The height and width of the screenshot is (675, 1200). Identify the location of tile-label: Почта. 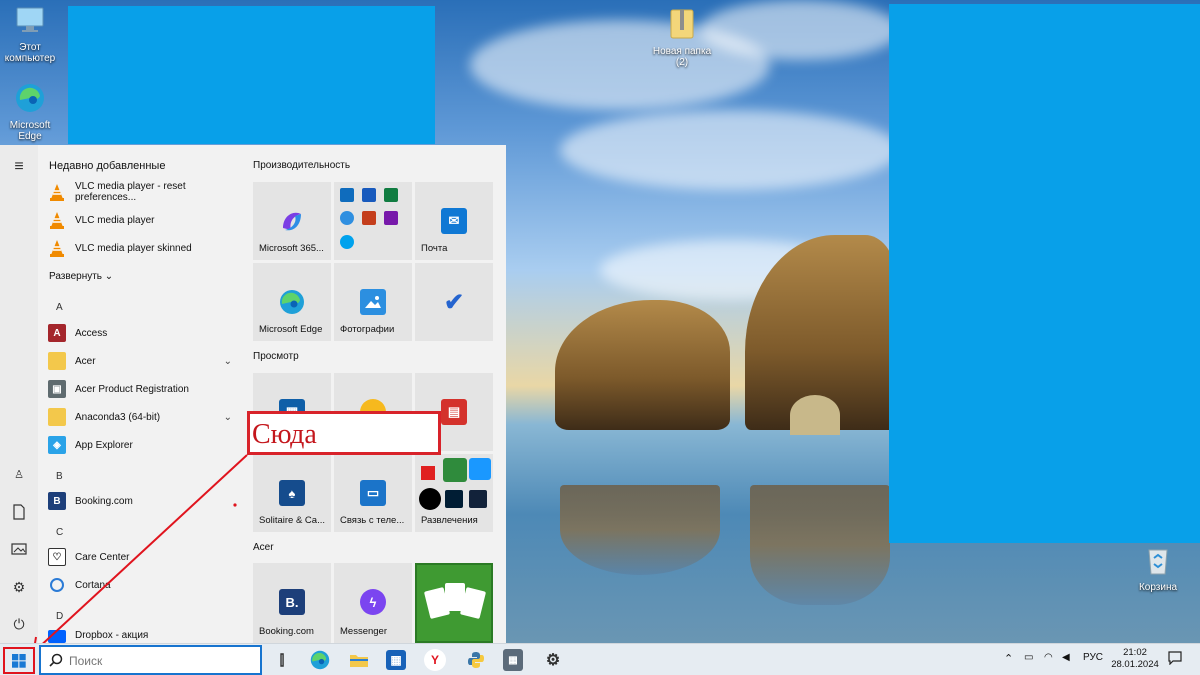
(434, 248).